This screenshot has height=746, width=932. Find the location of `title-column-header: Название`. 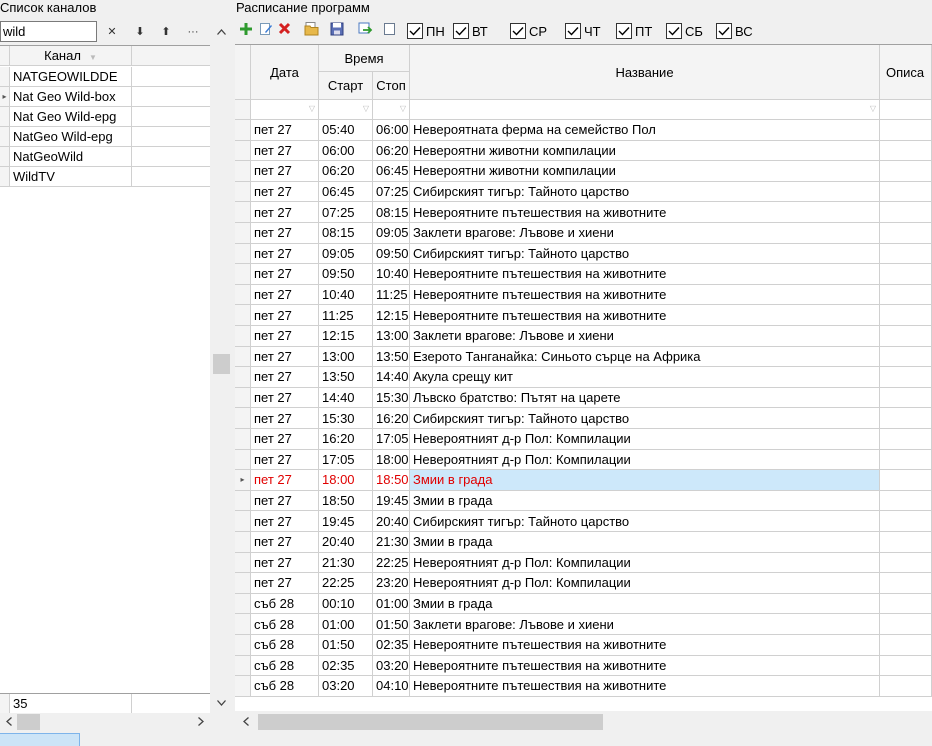

title-column-header: Название is located at coordinates (645, 72).